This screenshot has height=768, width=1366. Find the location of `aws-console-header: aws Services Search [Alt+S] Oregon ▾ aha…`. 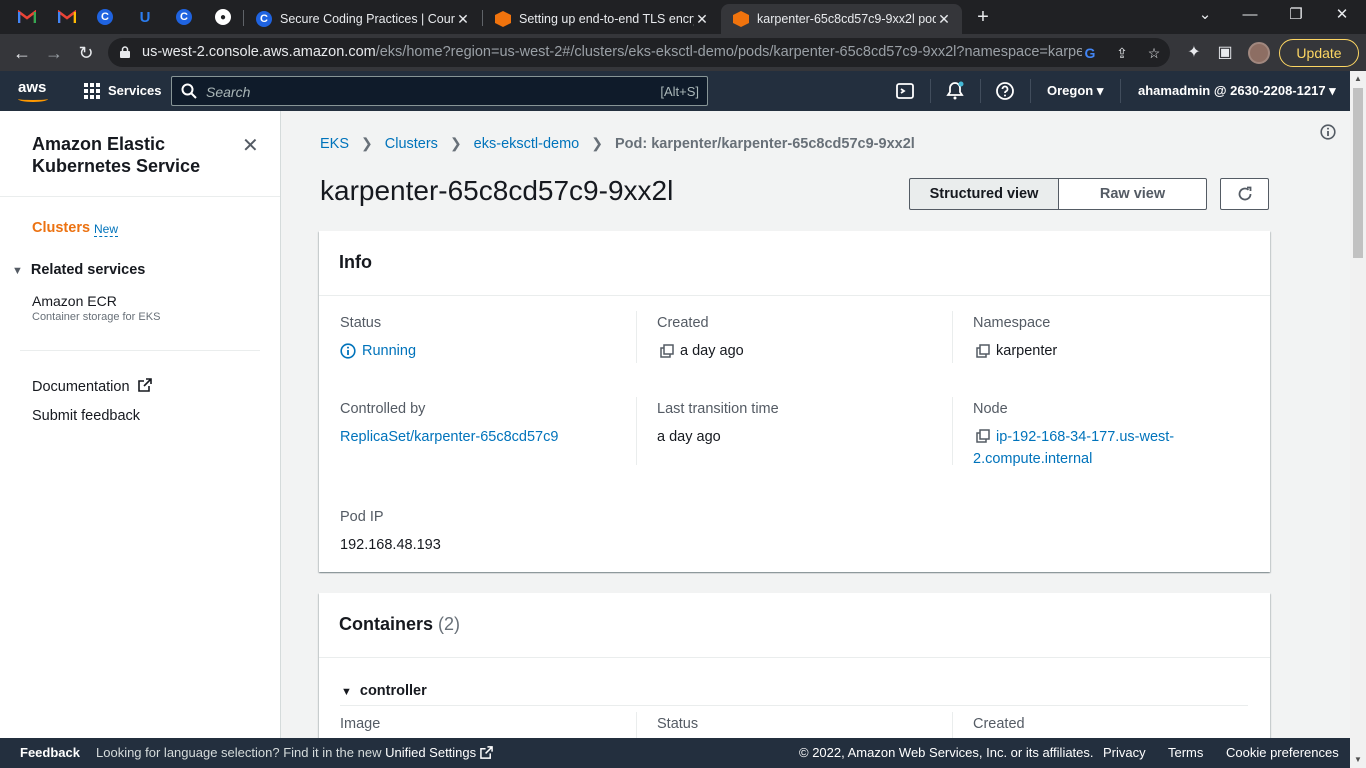

aws-console-header: aws Services Search [Alt+S] Oregon ▾ aha… is located at coordinates (675, 91).